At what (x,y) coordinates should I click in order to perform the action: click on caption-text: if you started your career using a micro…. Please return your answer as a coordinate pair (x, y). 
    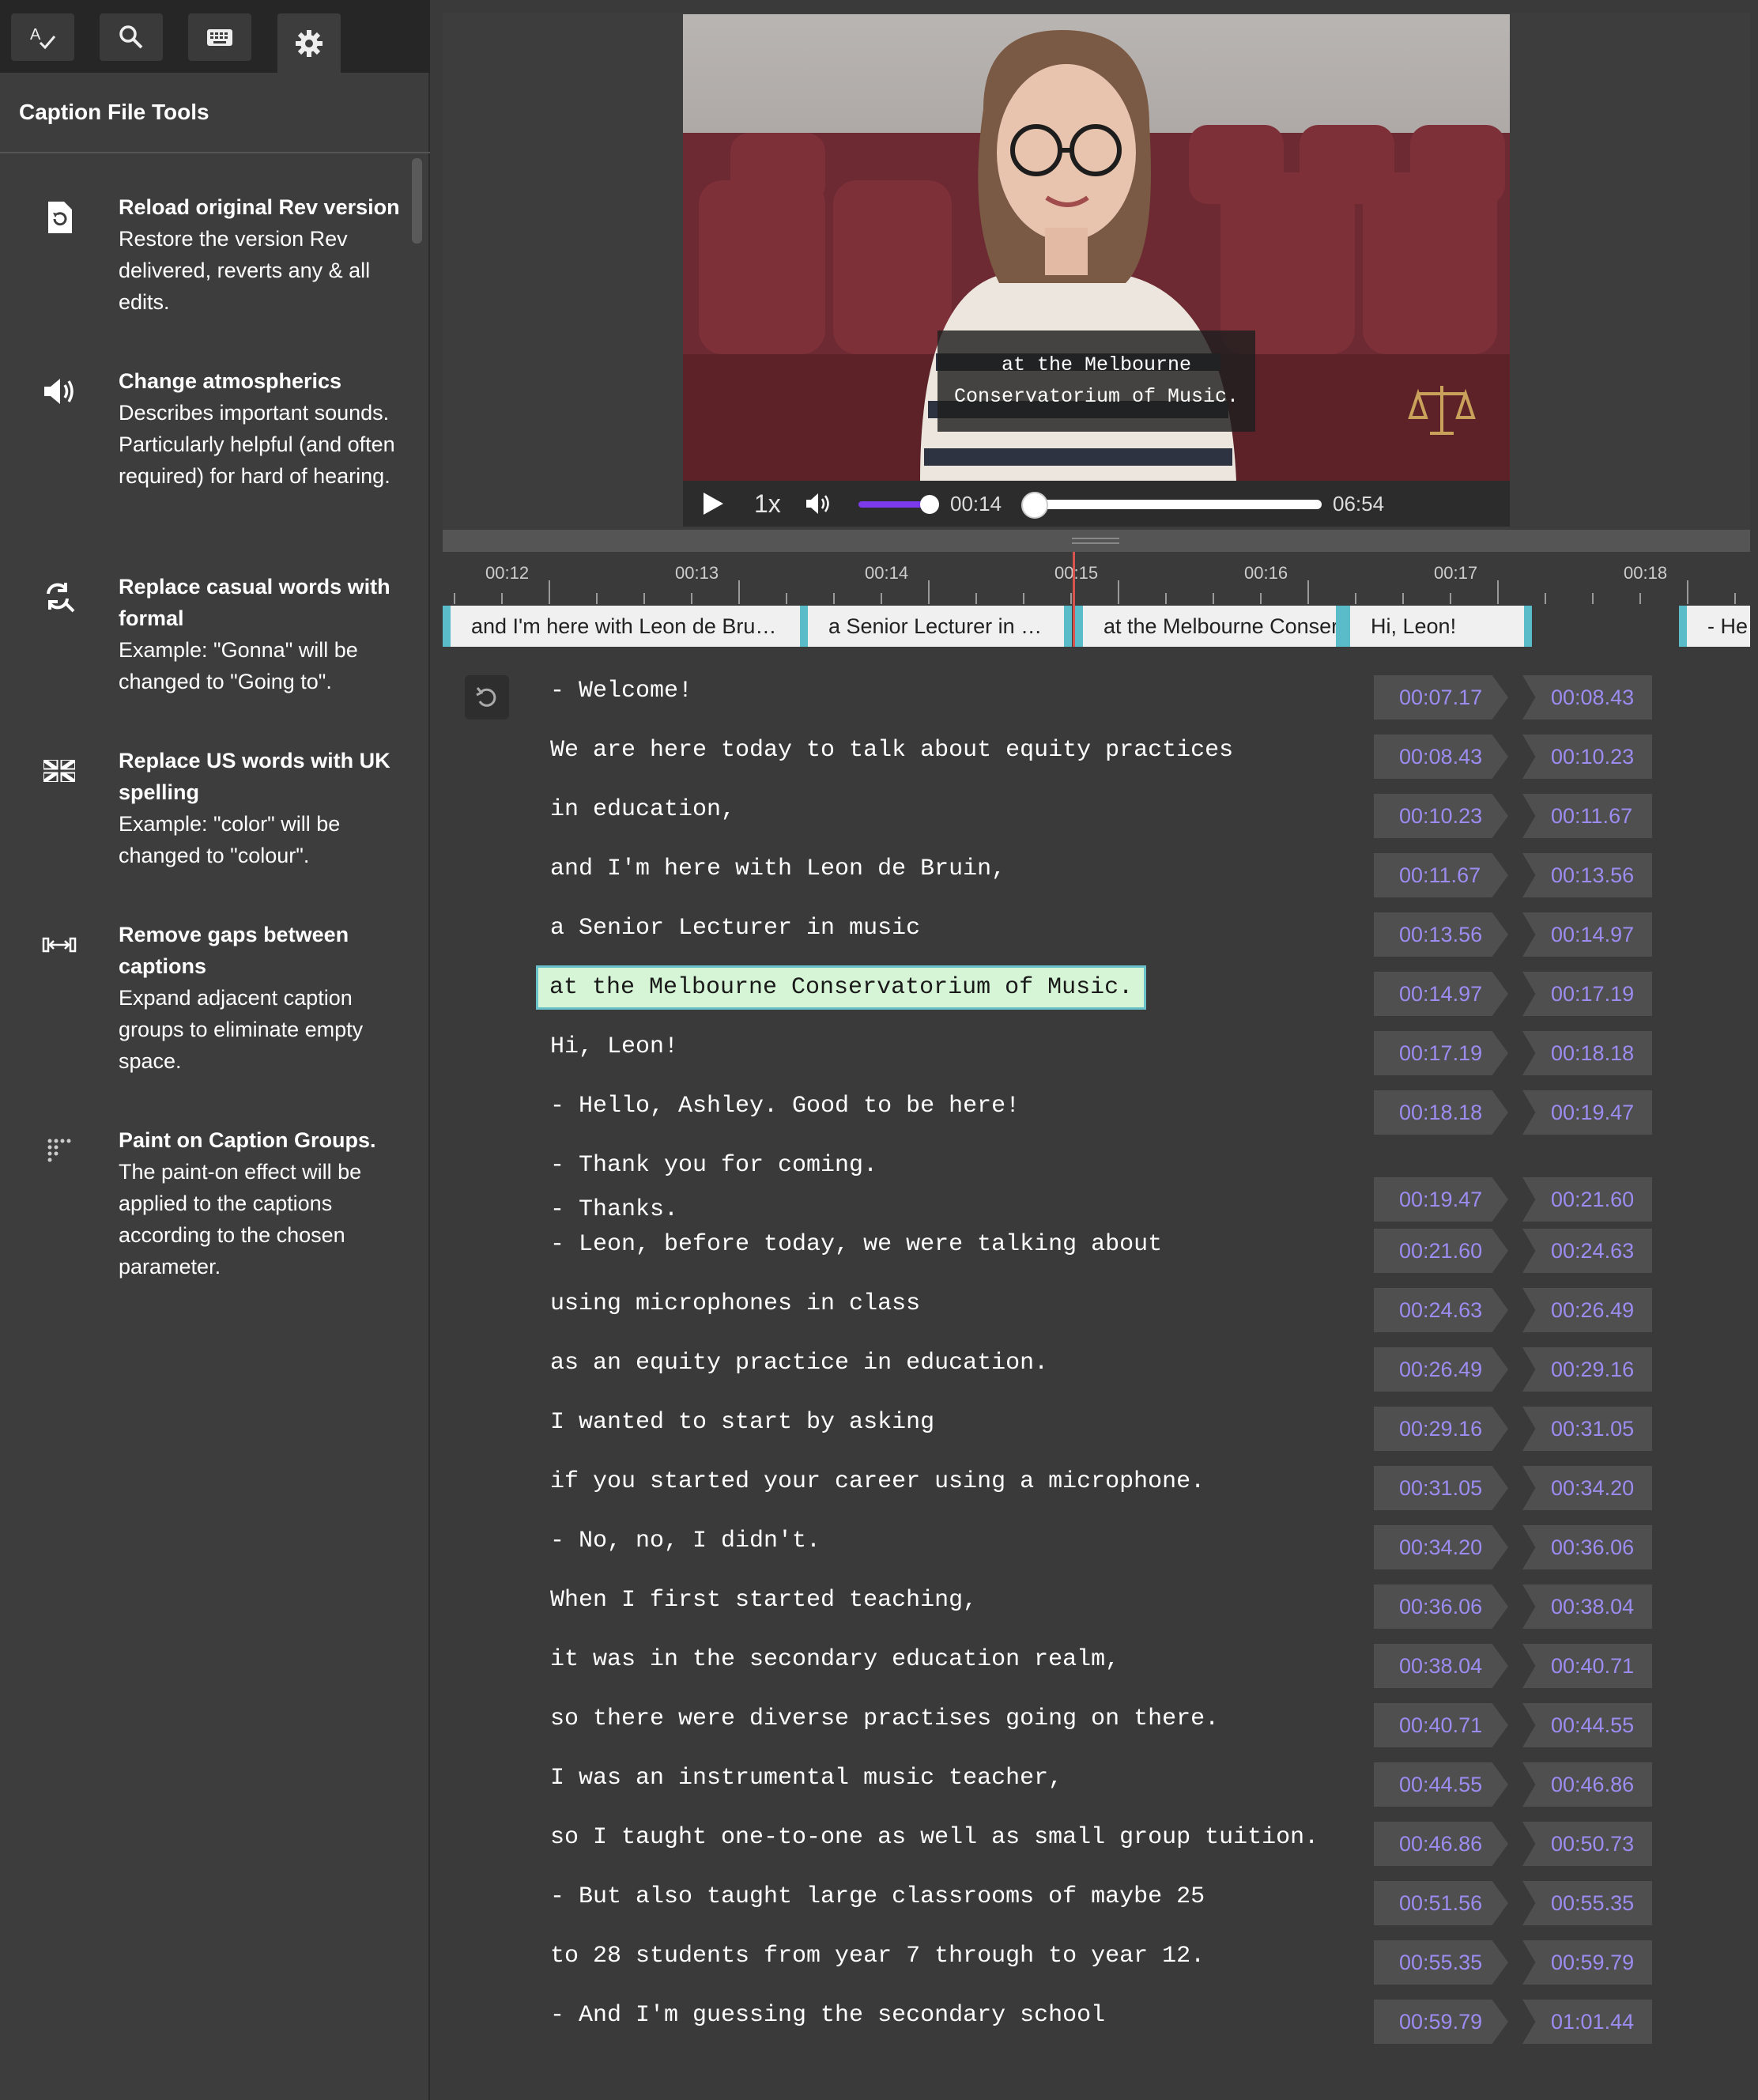
    Looking at the image, I should click on (877, 1482).